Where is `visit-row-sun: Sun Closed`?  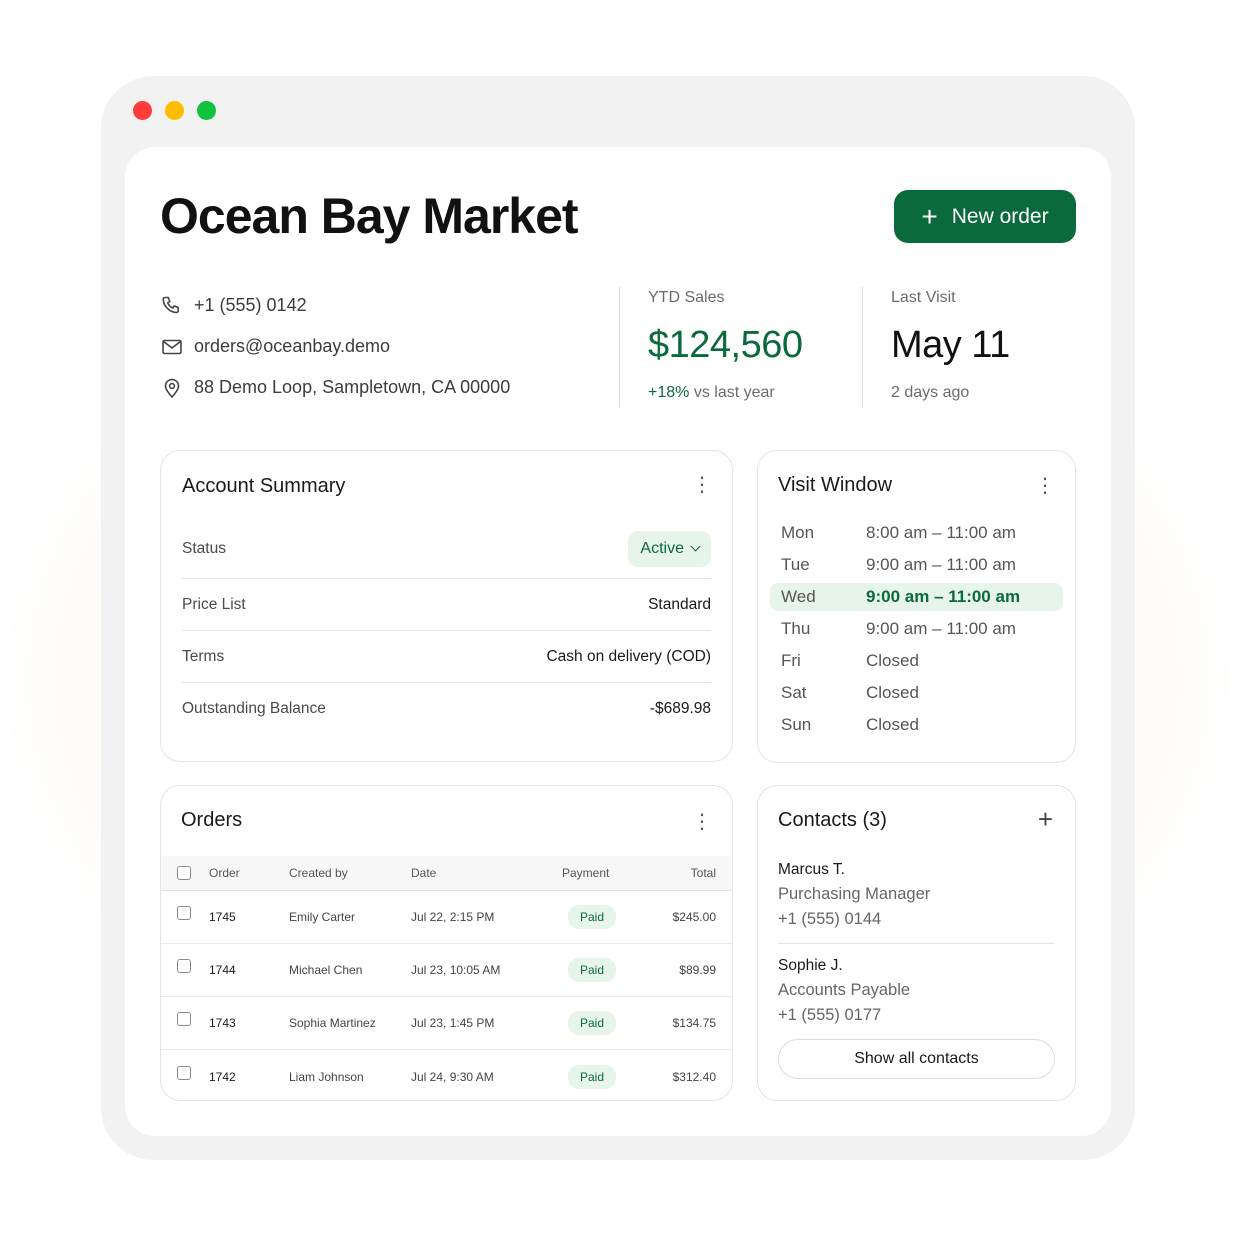
visit-row-sun: Sun Closed is located at coordinates (916, 725).